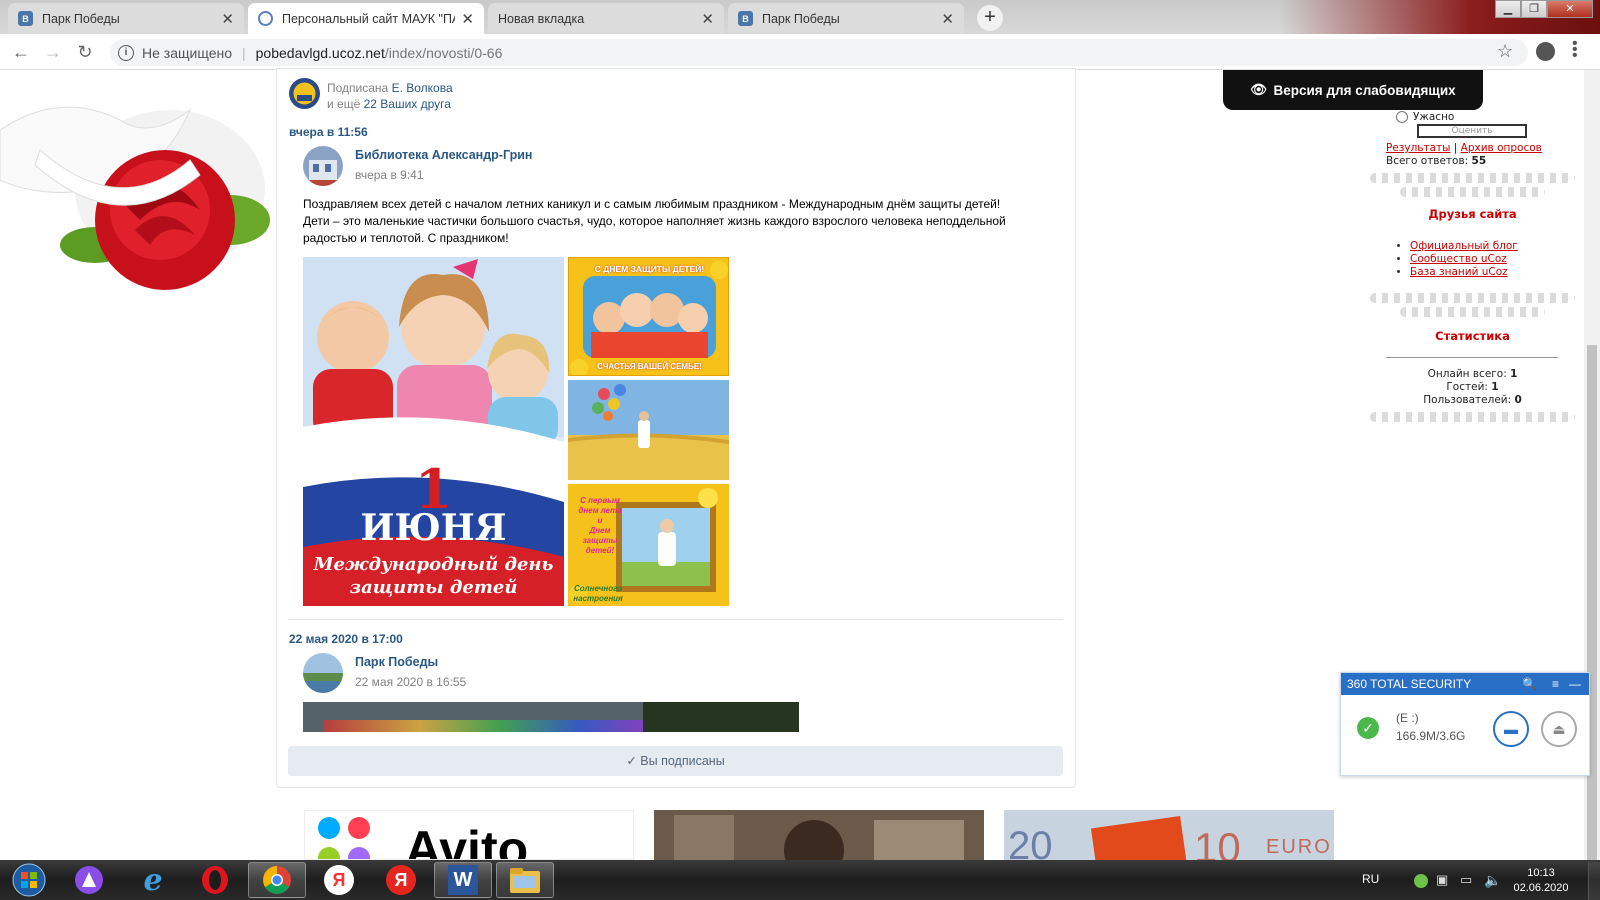 Image resolution: width=1600 pixels, height=900 pixels. What do you see at coordinates (407, 104) in the screenshot?
I see `friends-more-link: 22 Ваших друга` at bounding box center [407, 104].